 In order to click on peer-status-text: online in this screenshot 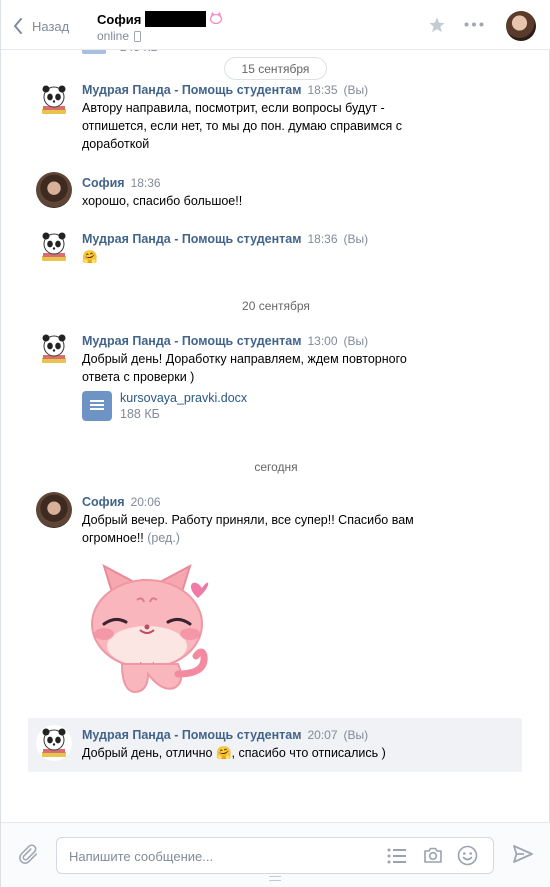, I will do `click(113, 36)`.